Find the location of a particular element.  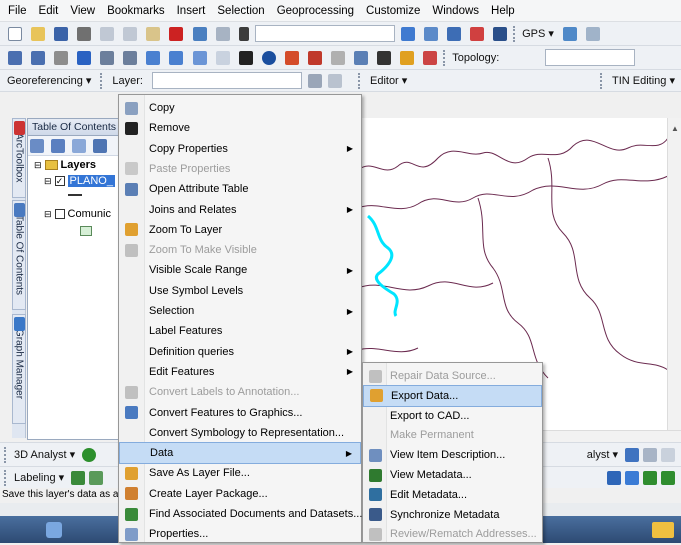

paste-toolbar-icon is located at coordinates (153, 34).